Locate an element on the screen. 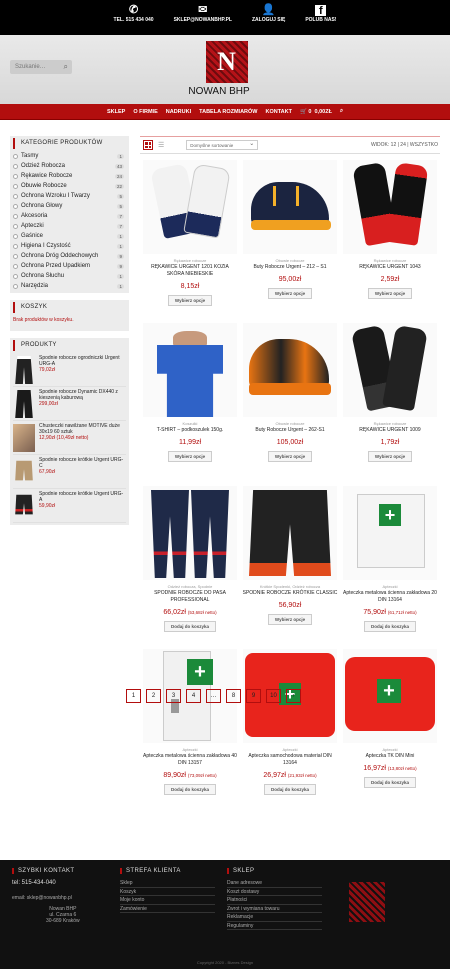 The width and height of the screenshot is (450, 969). footer-link: Moje konto is located at coordinates (167, 900).